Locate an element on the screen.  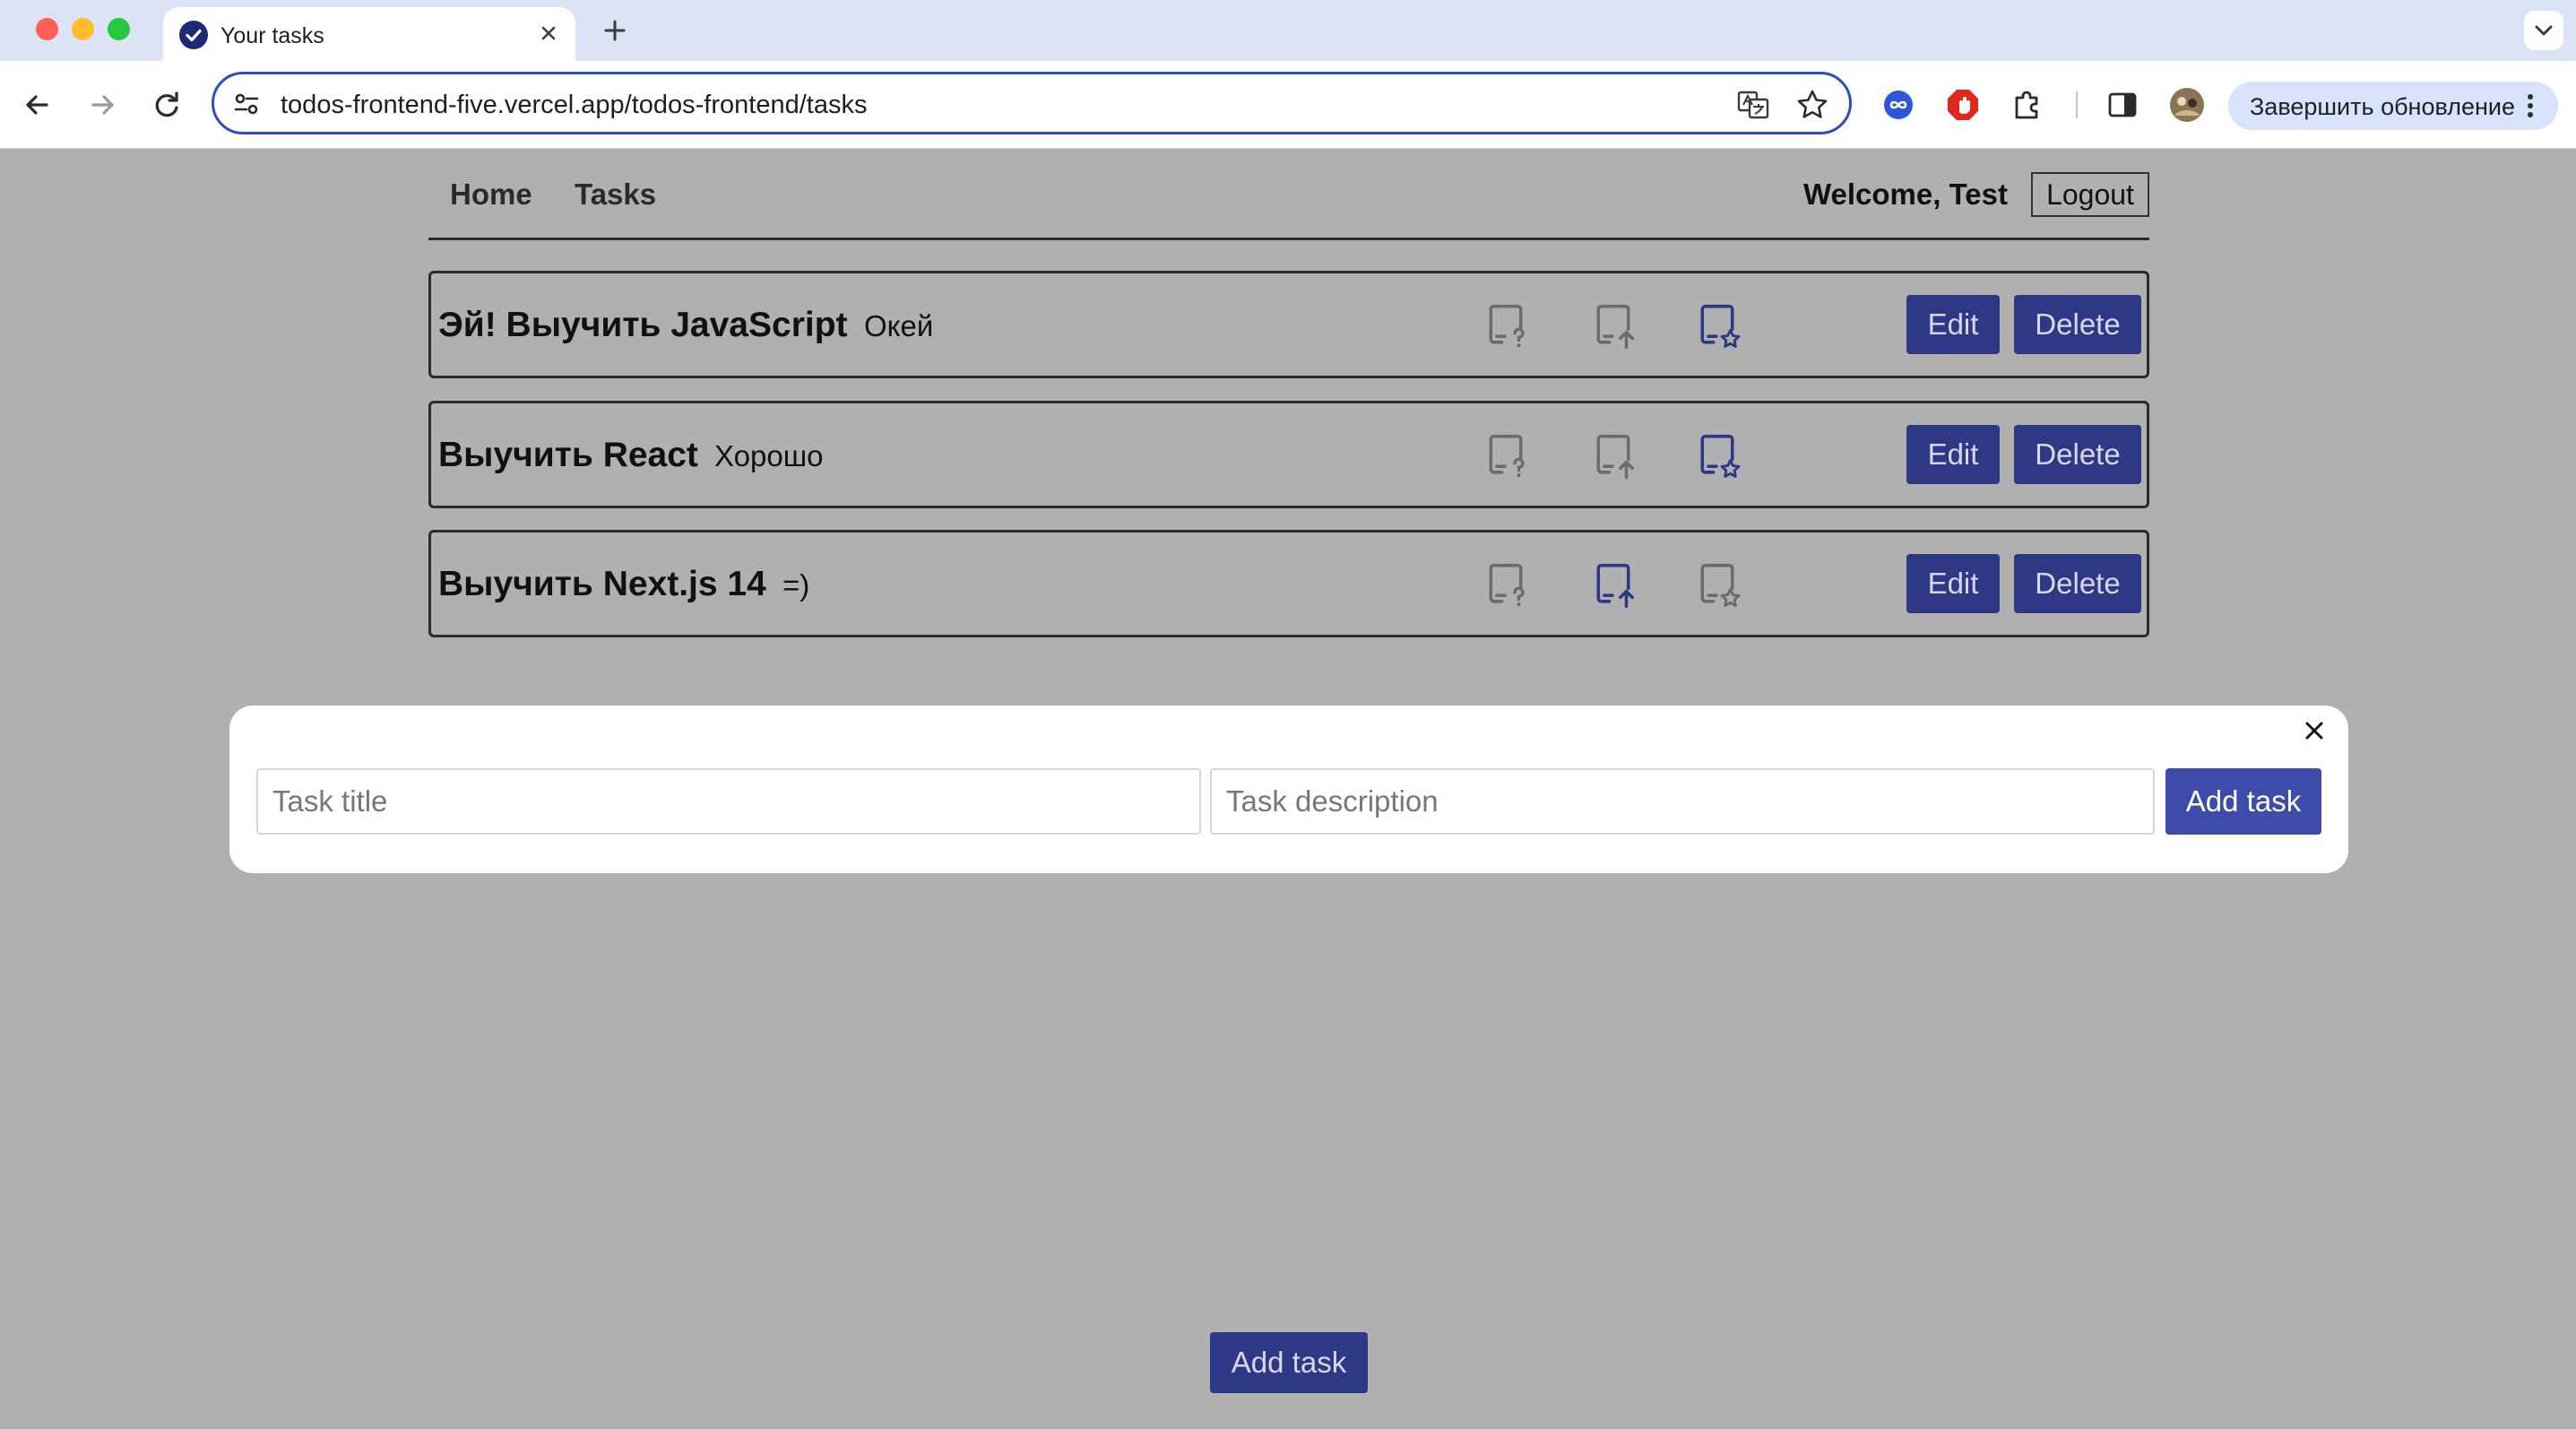
adblock-extension-icon is located at coordinates (1963, 105).